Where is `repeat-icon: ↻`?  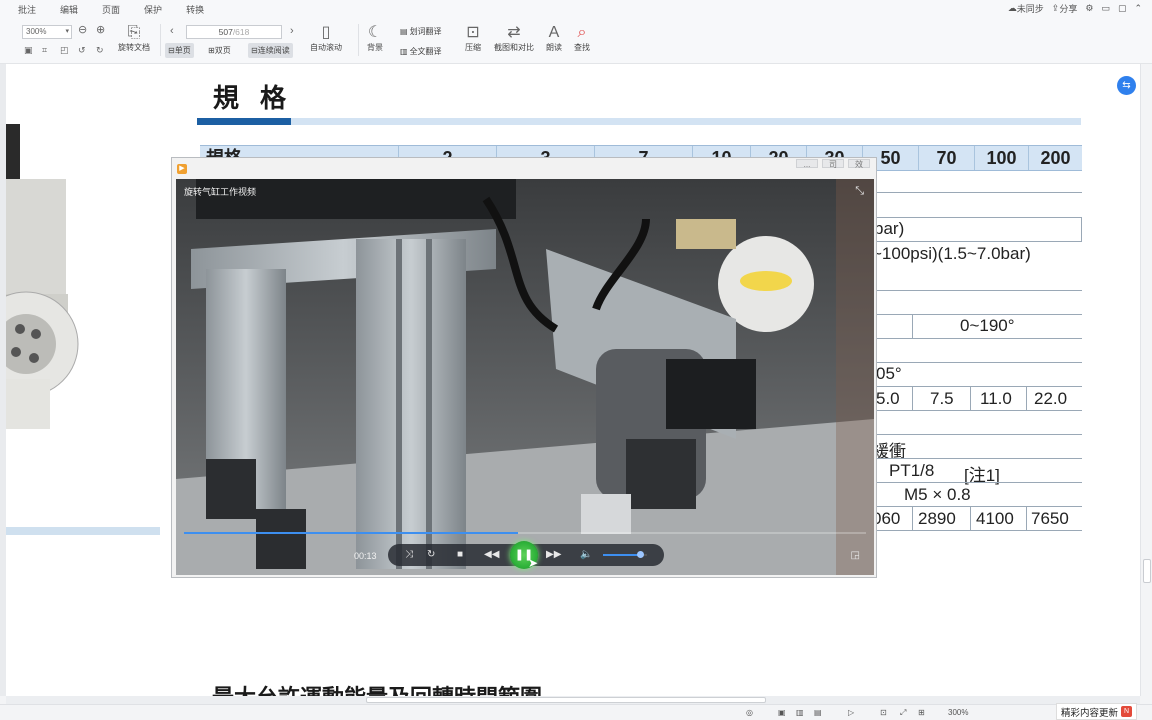 repeat-icon: ↻ is located at coordinates (431, 554).